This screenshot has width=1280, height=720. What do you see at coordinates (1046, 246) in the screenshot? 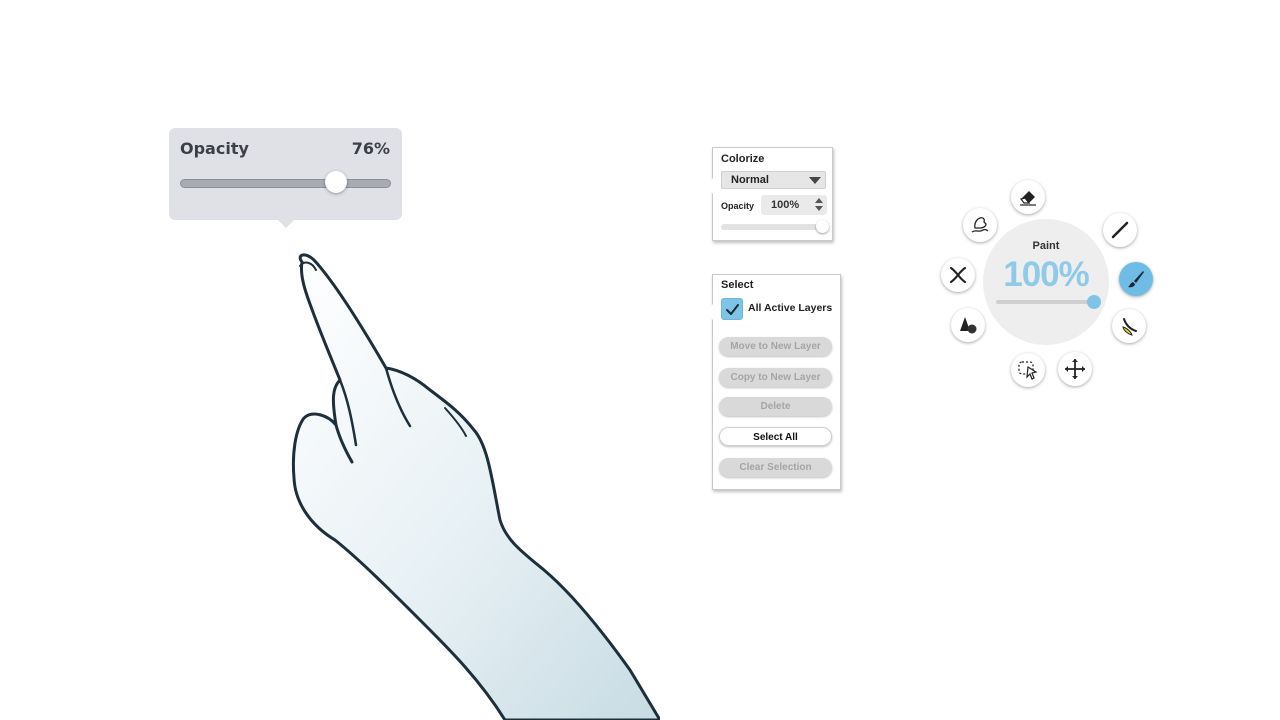
I see `tool-mode-label: Paint` at bounding box center [1046, 246].